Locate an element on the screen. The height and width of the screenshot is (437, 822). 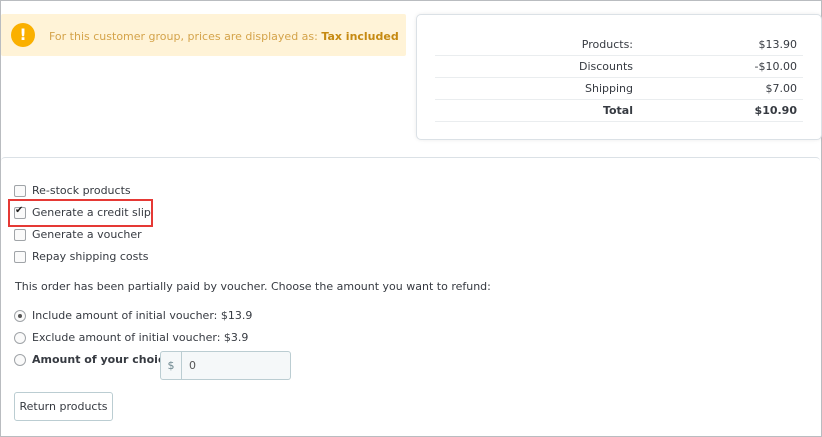
totals-row-shipping: Shipping $7.00 is located at coordinates (619, 89).